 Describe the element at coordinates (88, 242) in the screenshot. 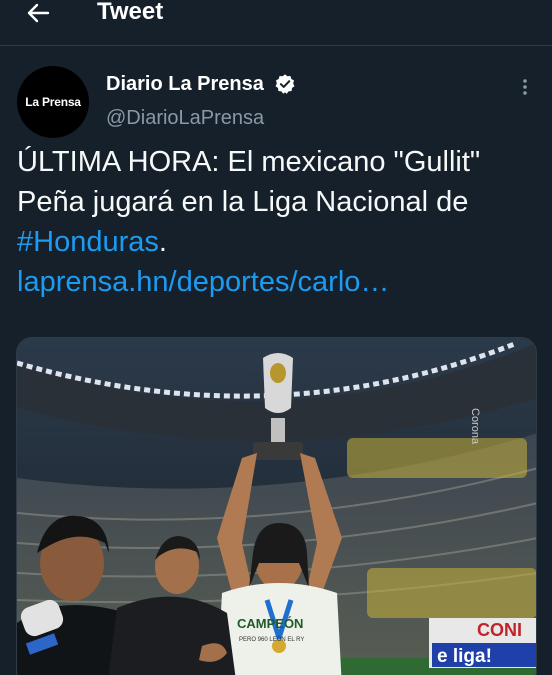

I see `hashtag-link: #Honduras` at that location.